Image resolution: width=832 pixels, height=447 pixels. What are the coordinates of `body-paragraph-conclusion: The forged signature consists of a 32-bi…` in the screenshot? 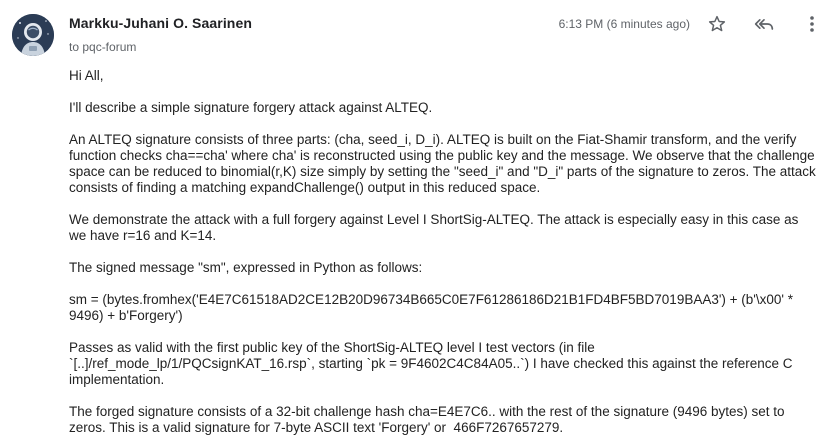 It's located at (429, 419).